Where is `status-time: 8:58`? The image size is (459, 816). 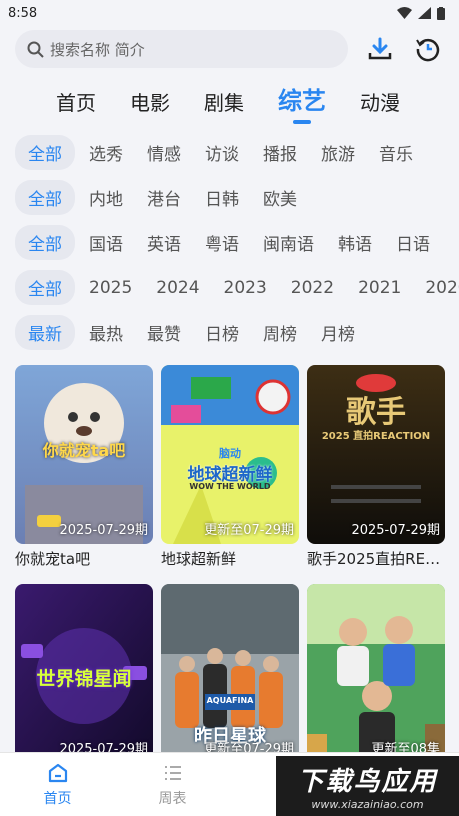
status-time: 8:58 is located at coordinates (23, 13).